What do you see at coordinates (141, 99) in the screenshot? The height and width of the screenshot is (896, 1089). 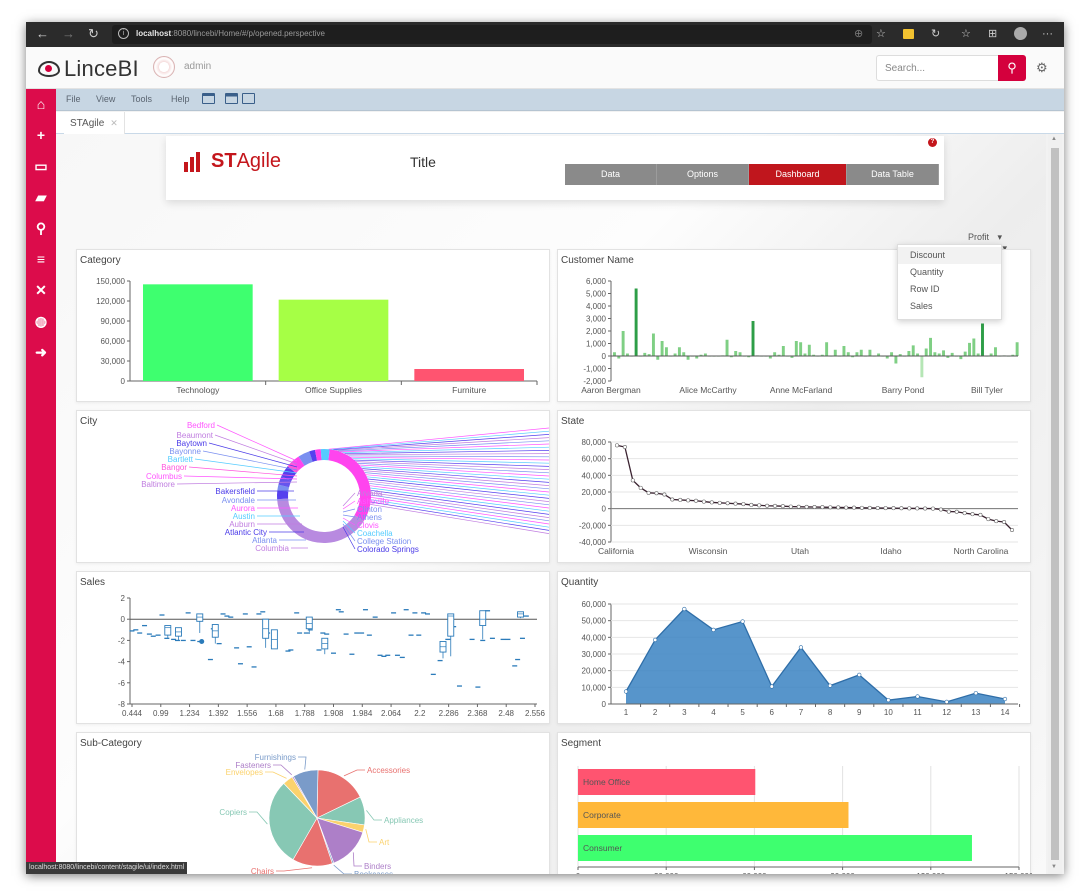 I see `menu-tools: Tools` at bounding box center [141, 99].